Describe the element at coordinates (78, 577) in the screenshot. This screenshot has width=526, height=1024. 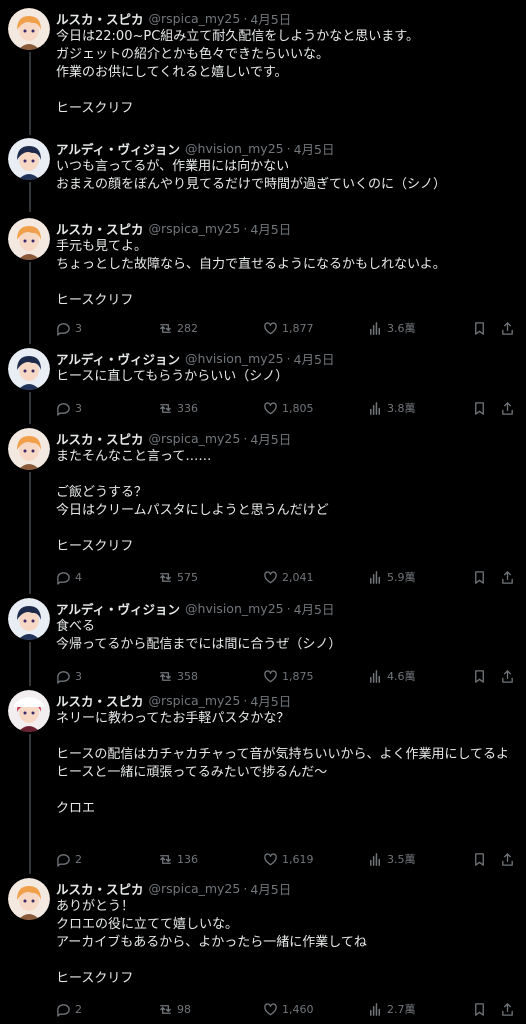
I see `reply-count: 4` at that location.